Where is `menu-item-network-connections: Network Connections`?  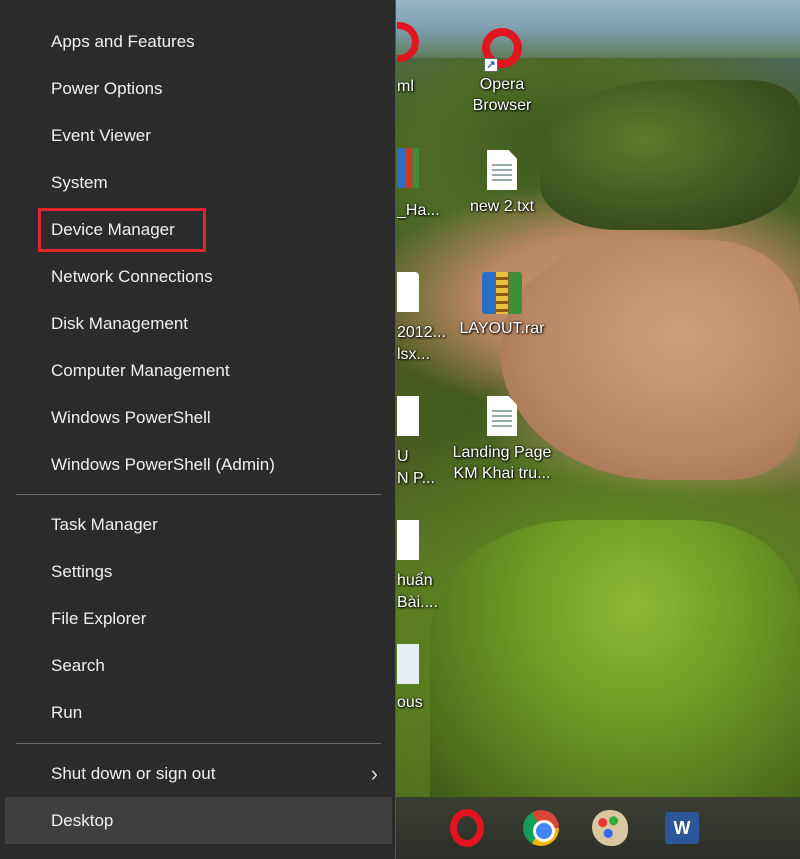 menu-item-network-connections: Network Connections is located at coordinates (198, 276).